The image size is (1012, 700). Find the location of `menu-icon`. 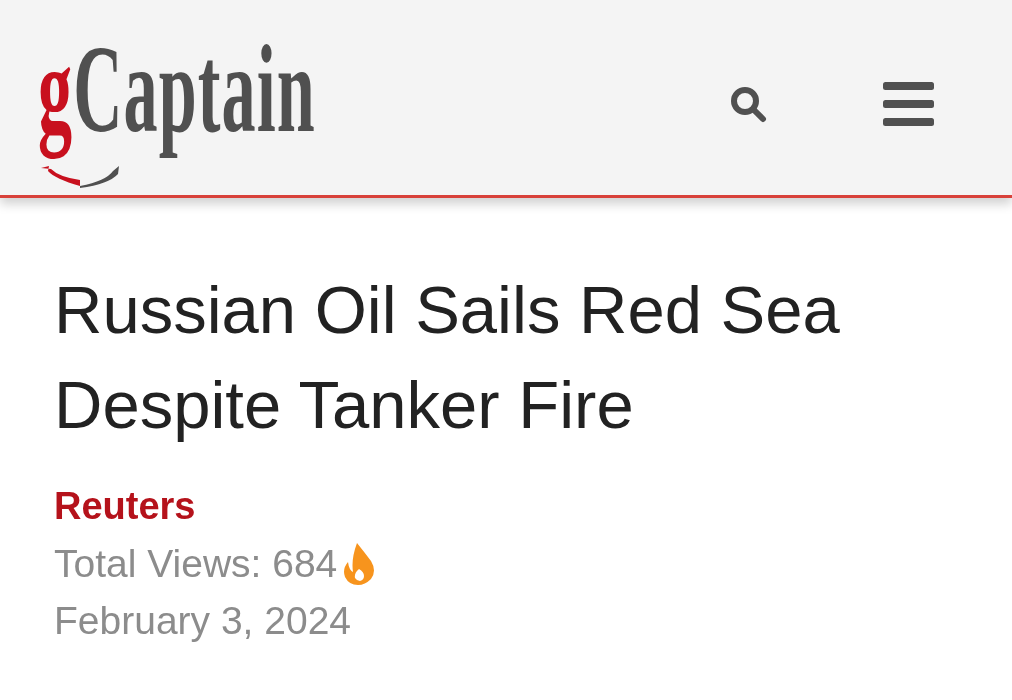

menu-icon is located at coordinates (908, 104).